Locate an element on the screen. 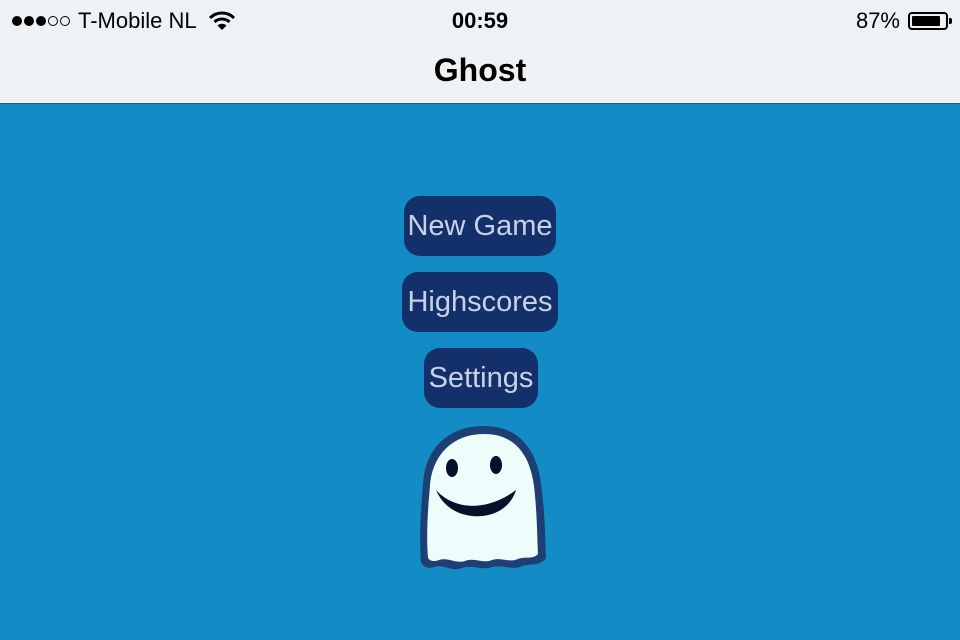 The width and height of the screenshot is (960, 640). status-bar: T-Mobile NL 00:59 87% is located at coordinates (480, 20).